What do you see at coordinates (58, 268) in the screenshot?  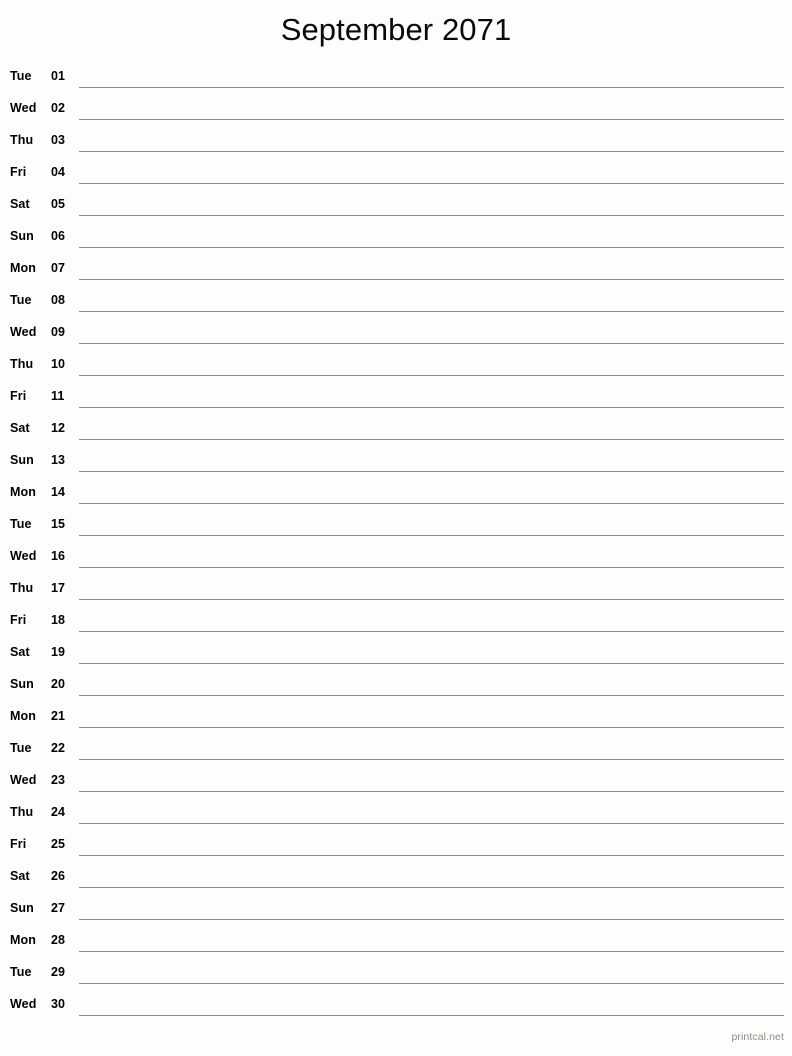 I see `day-number-label: 07` at bounding box center [58, 268].